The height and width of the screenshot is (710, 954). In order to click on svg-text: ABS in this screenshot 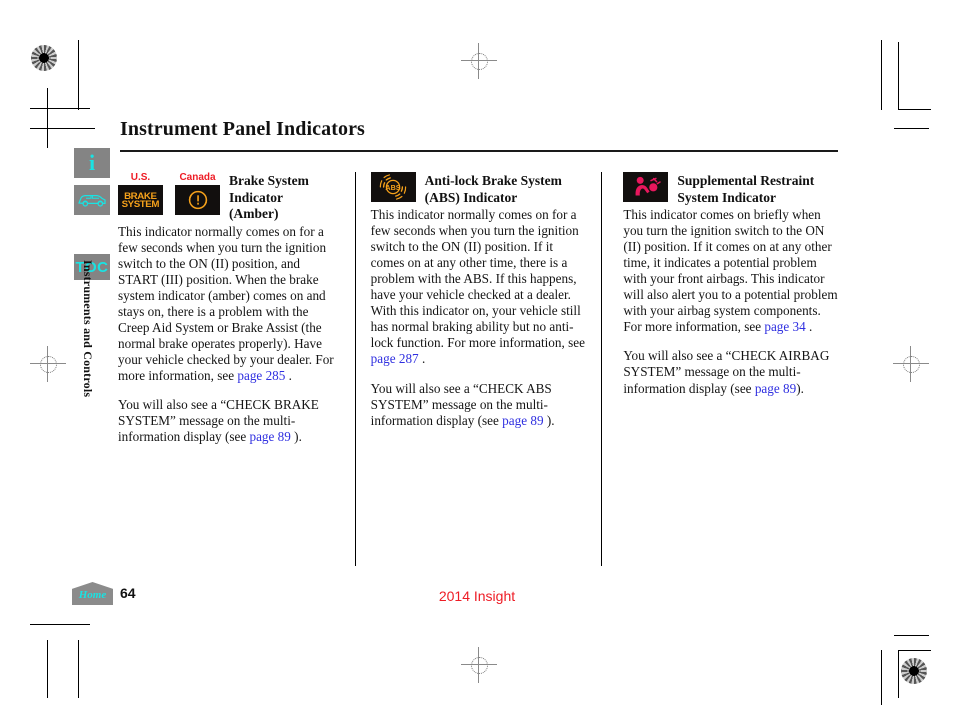, I will do `click(393, 187)`.